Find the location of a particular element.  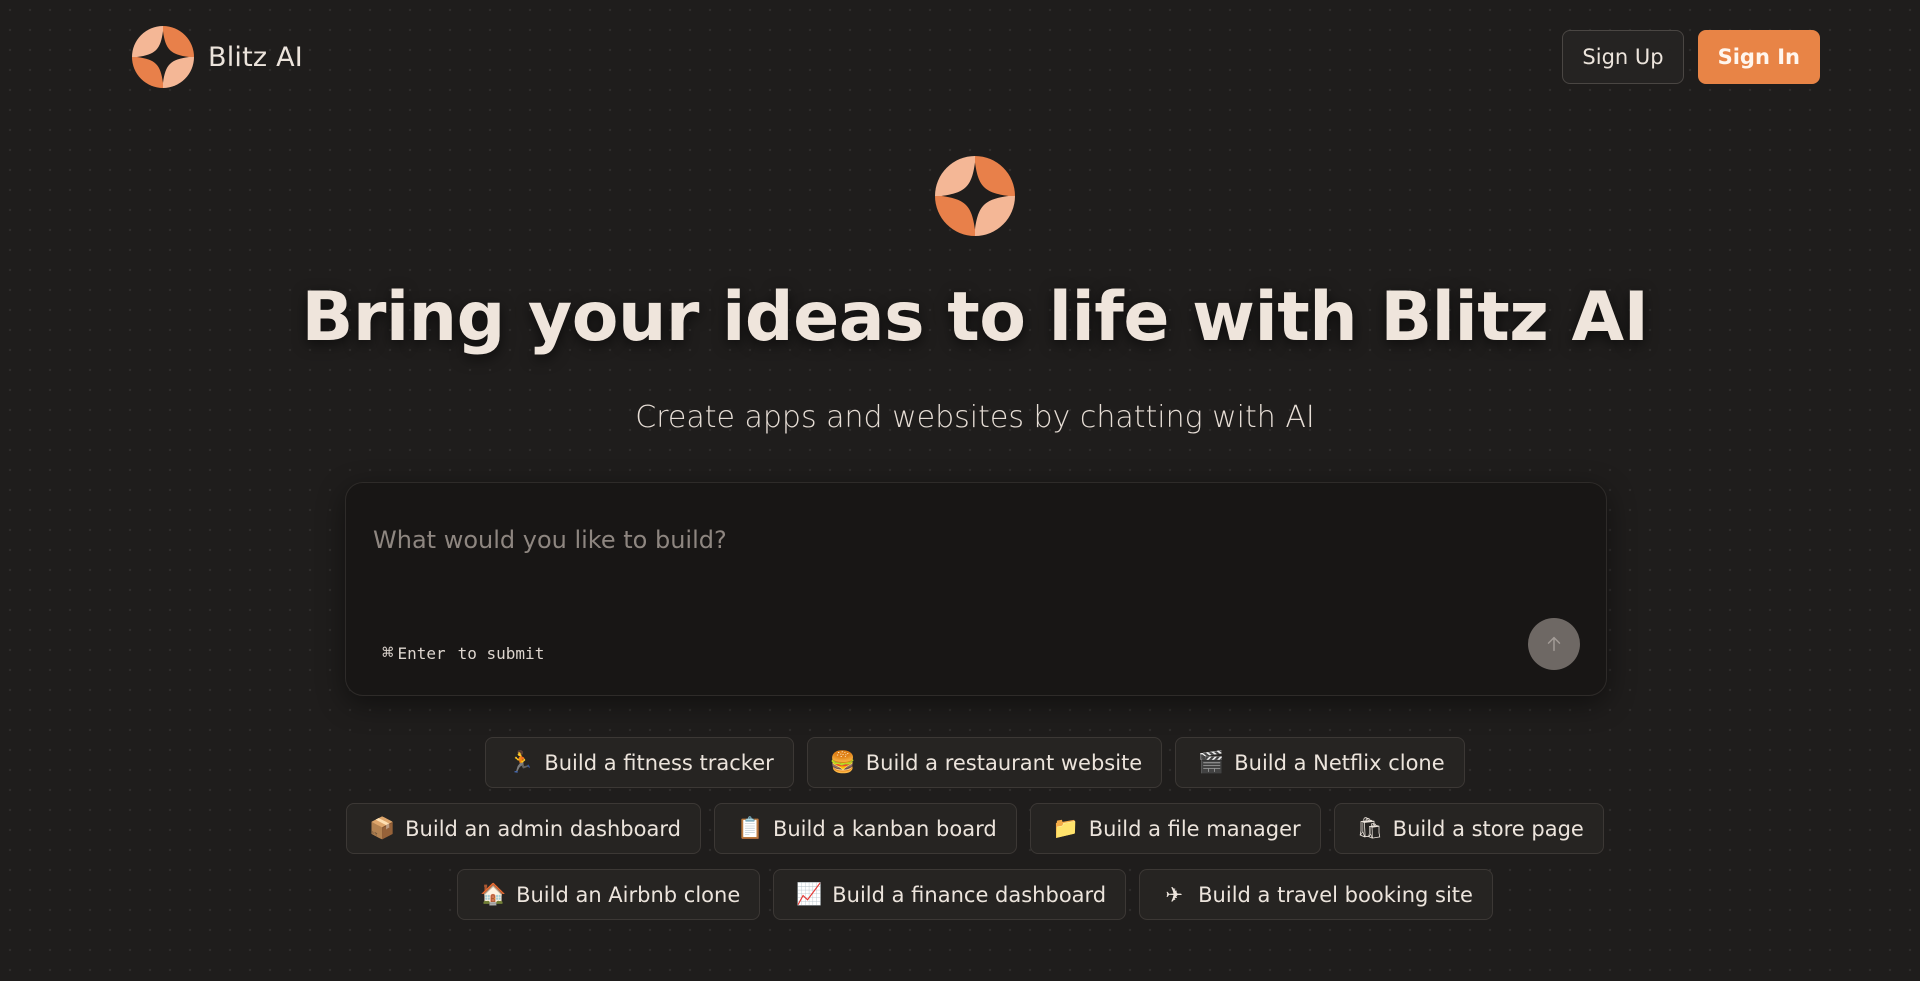

suggestion-label: Build an Airbnb clone is located at coordinates (628, 894).